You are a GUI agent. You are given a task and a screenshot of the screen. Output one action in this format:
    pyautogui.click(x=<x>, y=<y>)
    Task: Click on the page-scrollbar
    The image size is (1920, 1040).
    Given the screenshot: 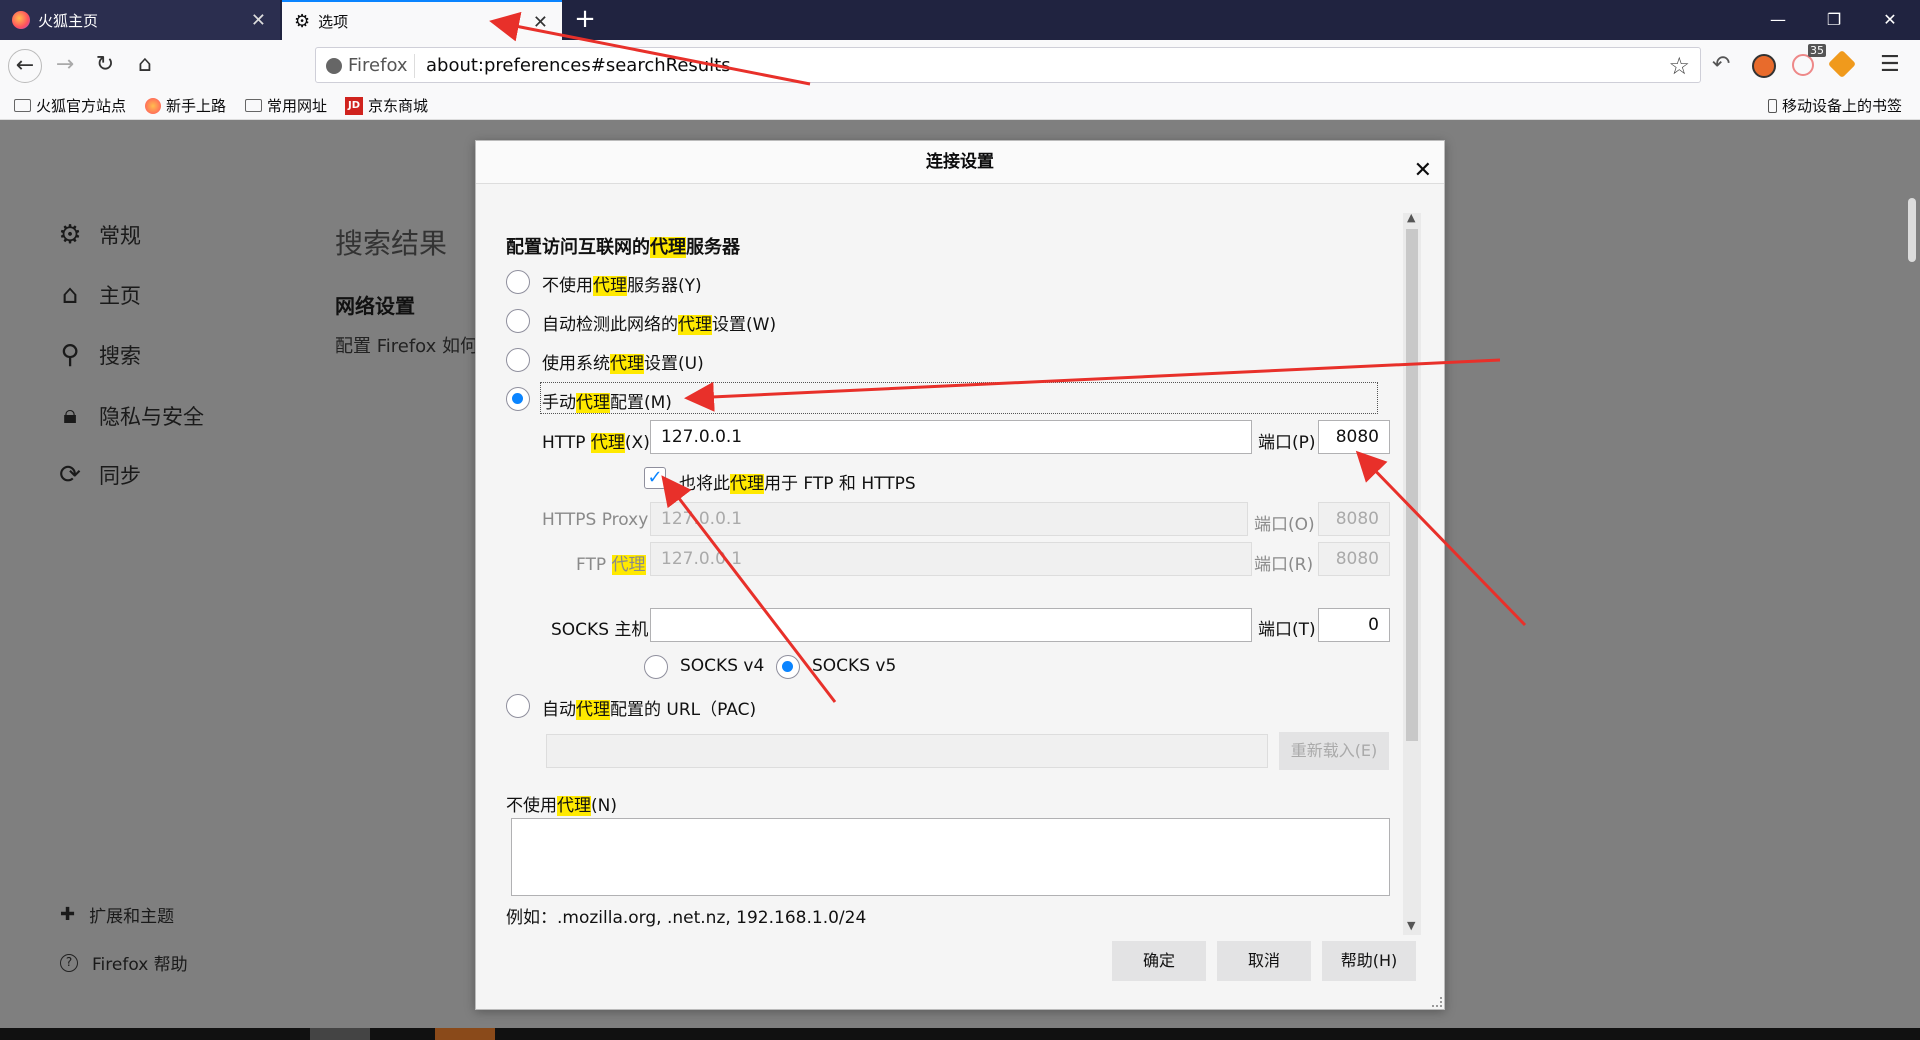 What is the action you would take?
    pyautogui.click(x=1912, y=230)
    